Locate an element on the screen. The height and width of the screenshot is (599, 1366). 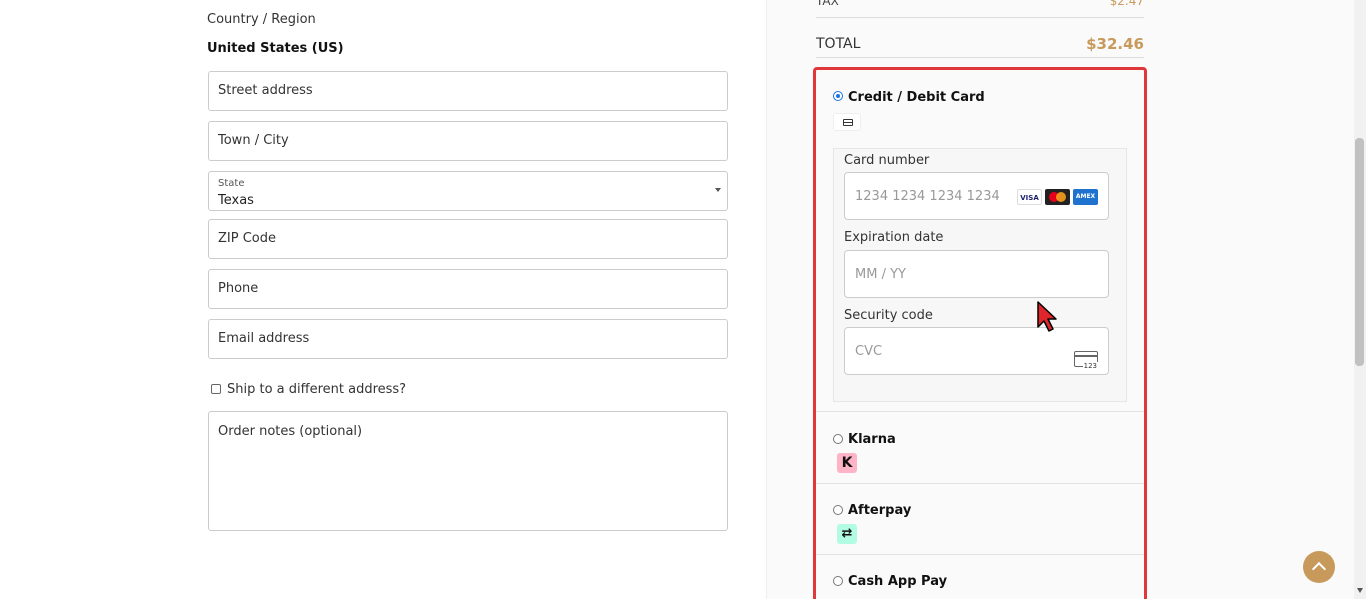
city-field: Town / City is located at coordinates (468, 141).